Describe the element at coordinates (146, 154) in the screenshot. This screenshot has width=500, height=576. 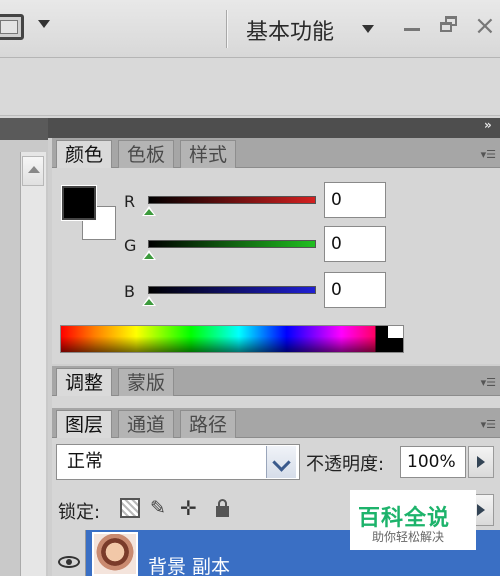
I see `tab-swatches: 色板` at that location.